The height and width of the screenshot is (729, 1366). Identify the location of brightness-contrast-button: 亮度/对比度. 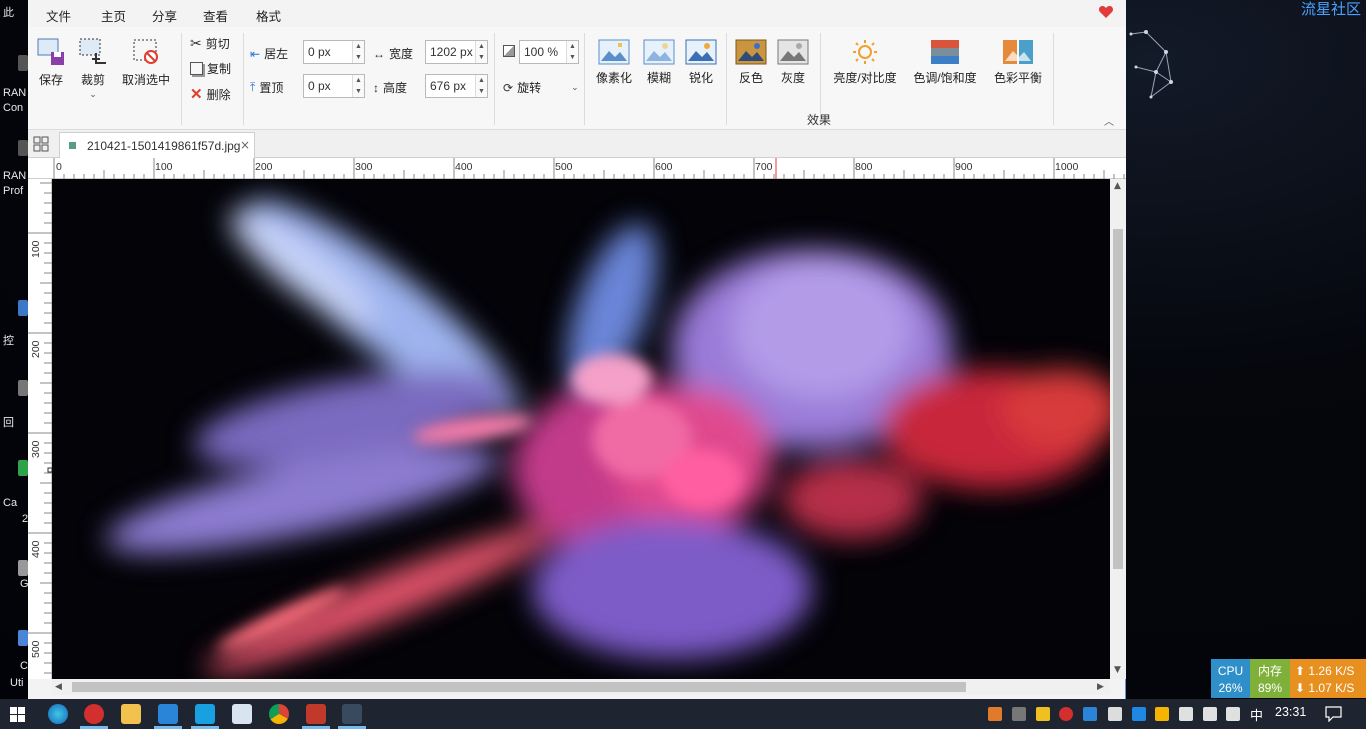
(865, 62).